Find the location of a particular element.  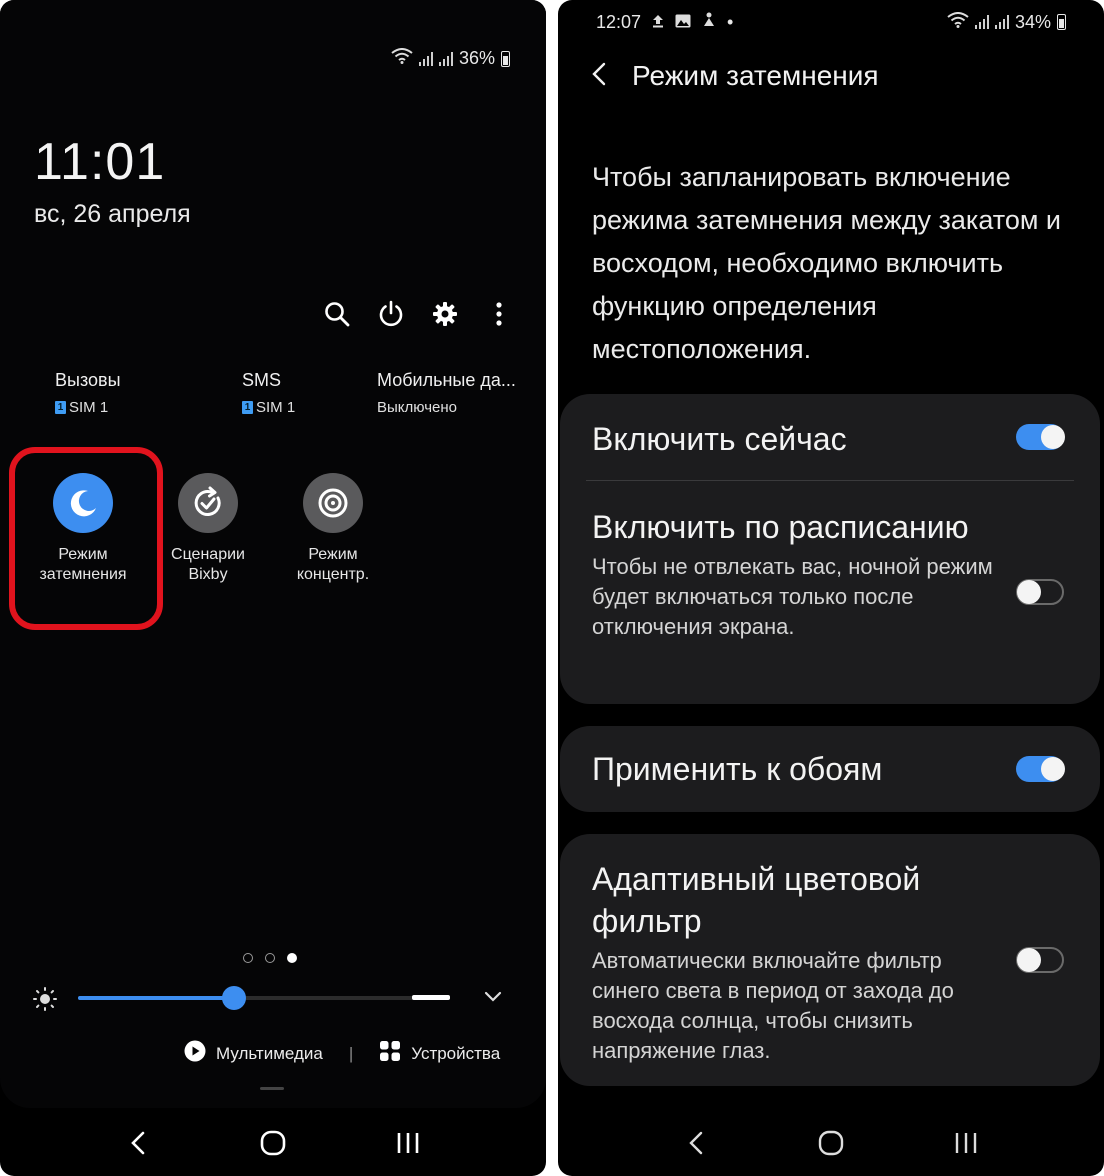

page-indicator is located at coordinates (270, 958).